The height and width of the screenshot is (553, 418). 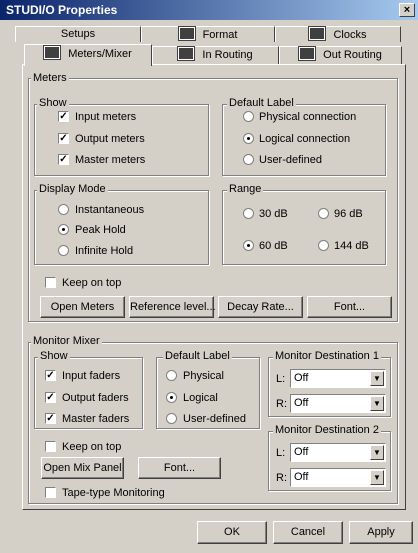 I want to click on dest1-l-select: Off ▼, so click(x=338, y=378).